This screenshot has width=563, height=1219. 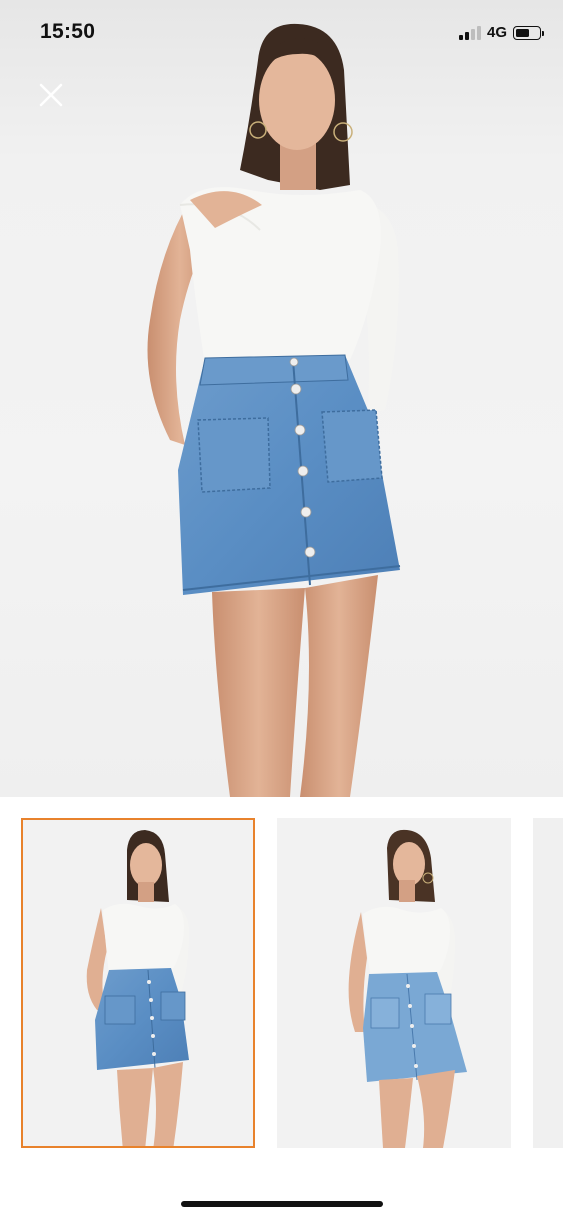 I want to click on close-button, so click(x=51, y=95).